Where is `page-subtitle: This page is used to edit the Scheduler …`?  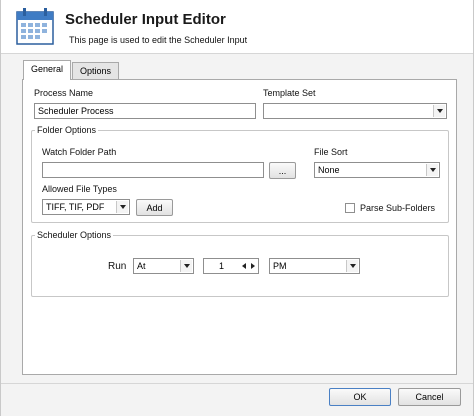 page-subtitle: This page is used to edit the Scheduler … is located at coordinates (158, 40).